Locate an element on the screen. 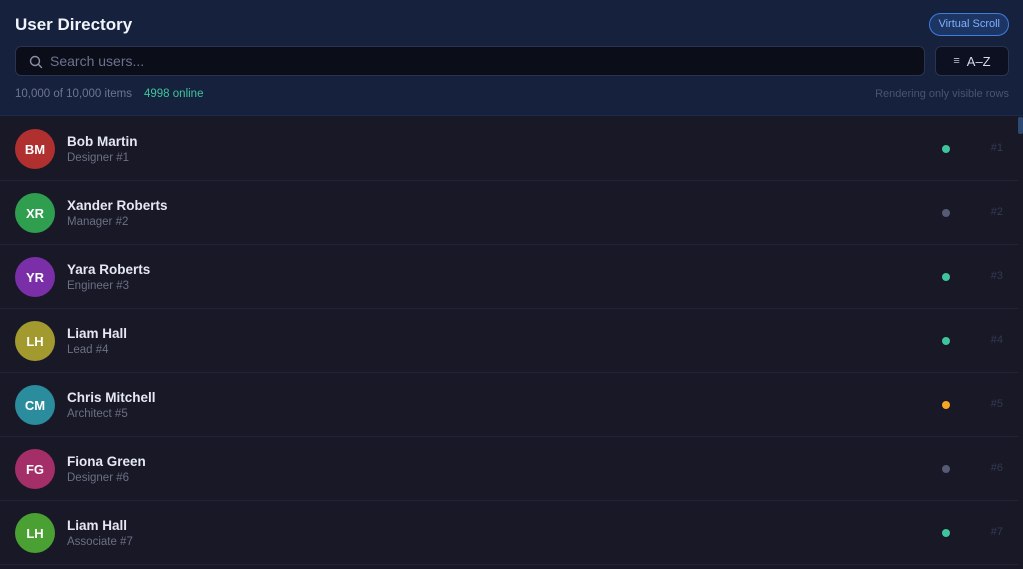 This screenshot has width=1023, height=569. sort-label: A–Z is located at coordinates (978, 61).